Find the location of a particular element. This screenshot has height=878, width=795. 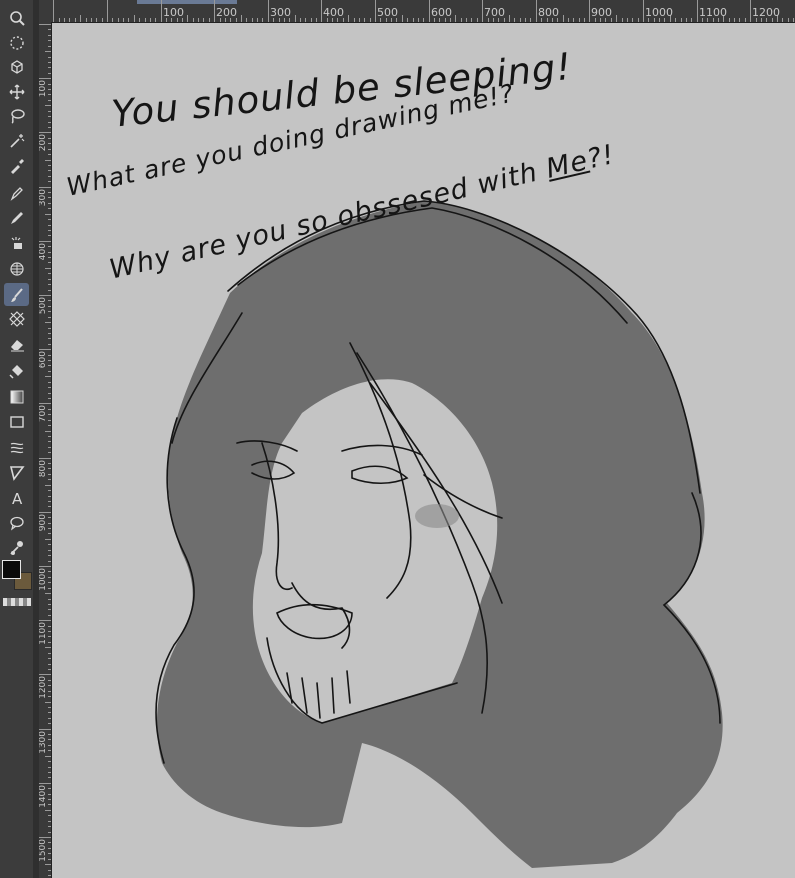

fg-bg-color-swatch is located at coordinates (17, 576).